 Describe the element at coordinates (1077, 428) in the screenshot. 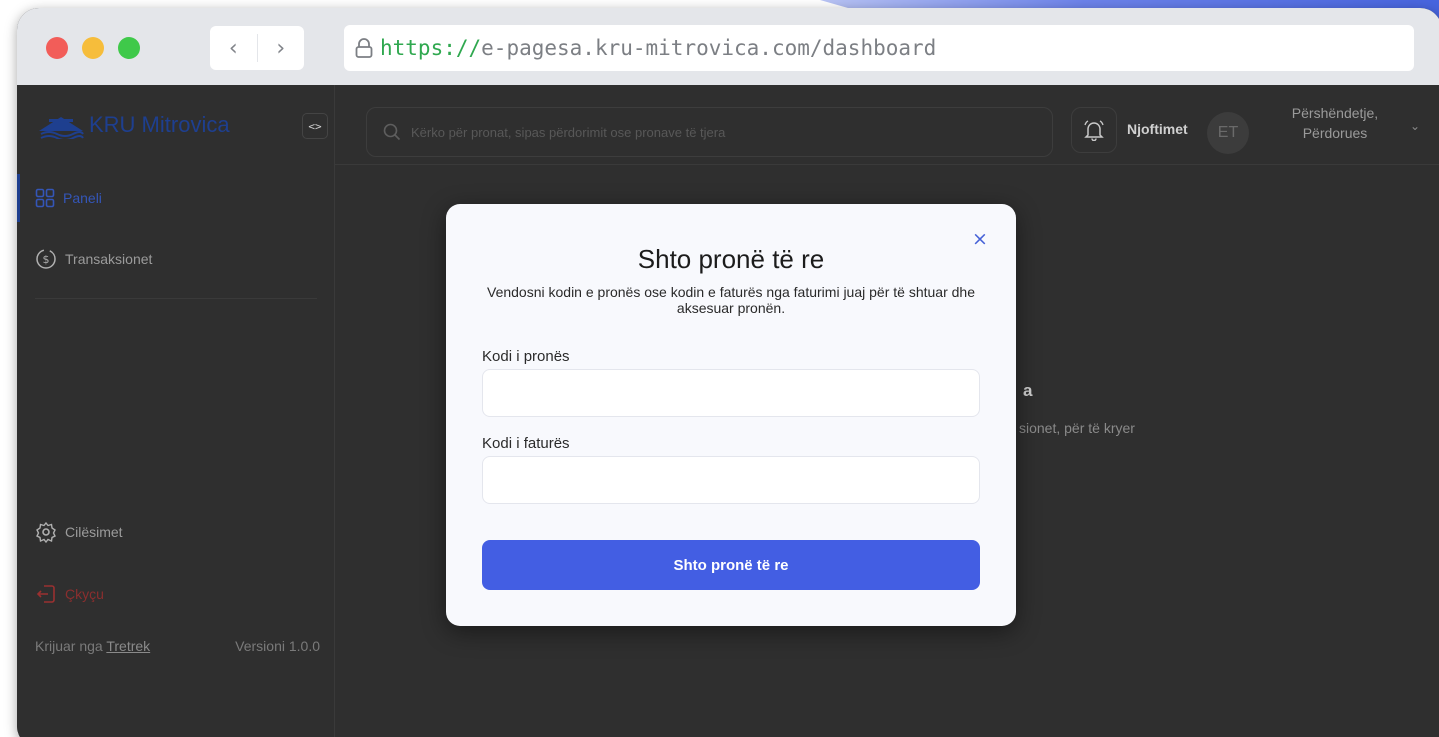

I see `background-text-fragment: sionet, për të kryer` at that location.